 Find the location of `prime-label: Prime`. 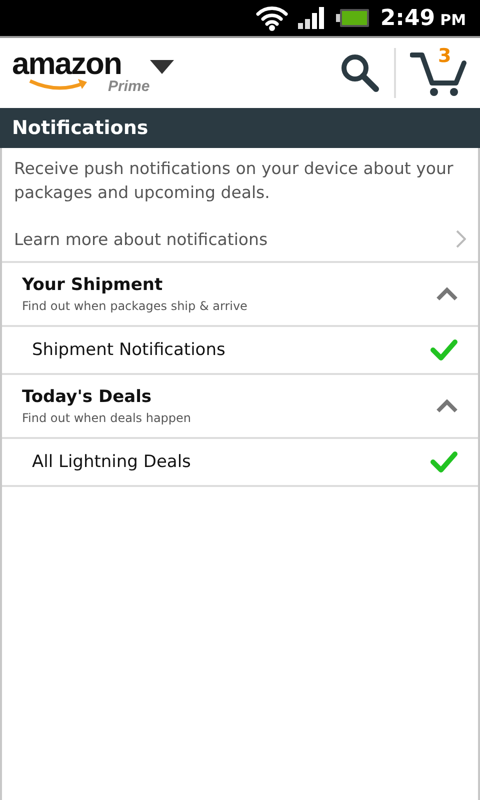

prime-label: Prime is located at coordinates (129, 86).